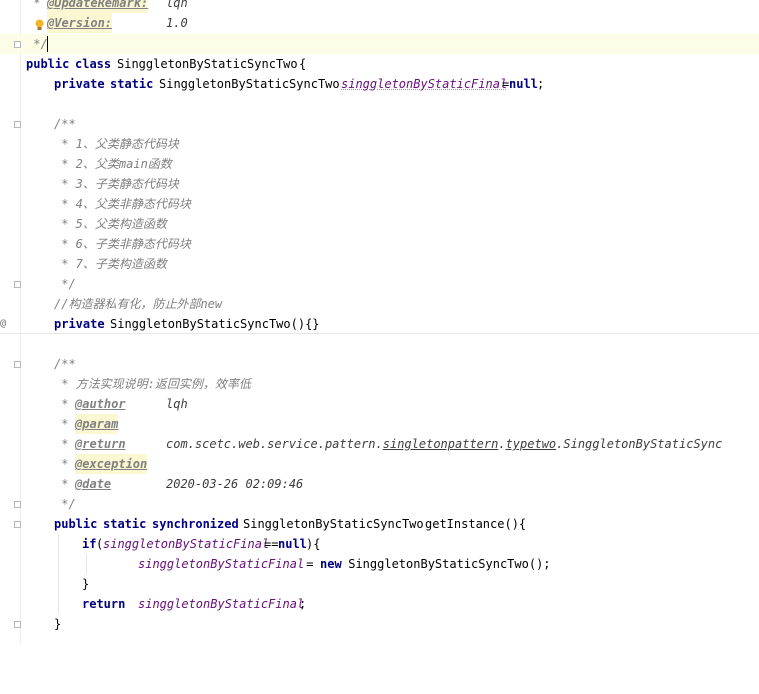 This screenshot has height=694, width=759. Describe the element at coordinates (274, 444) in the screenshot. I see `return-pkg-segment: com.scetc.web.service.pattern.` at that location.